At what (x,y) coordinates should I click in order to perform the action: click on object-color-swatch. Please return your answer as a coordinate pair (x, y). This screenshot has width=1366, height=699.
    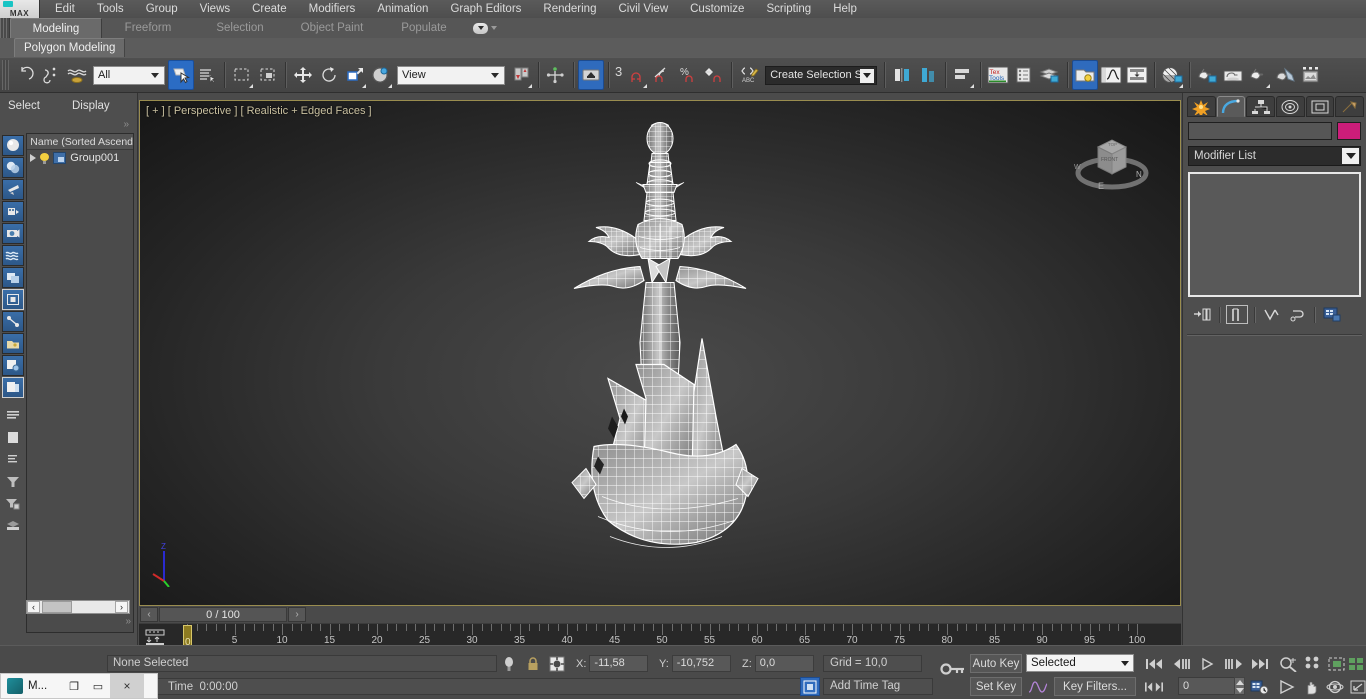
    Looking at the image, I should click on (1349, 131).